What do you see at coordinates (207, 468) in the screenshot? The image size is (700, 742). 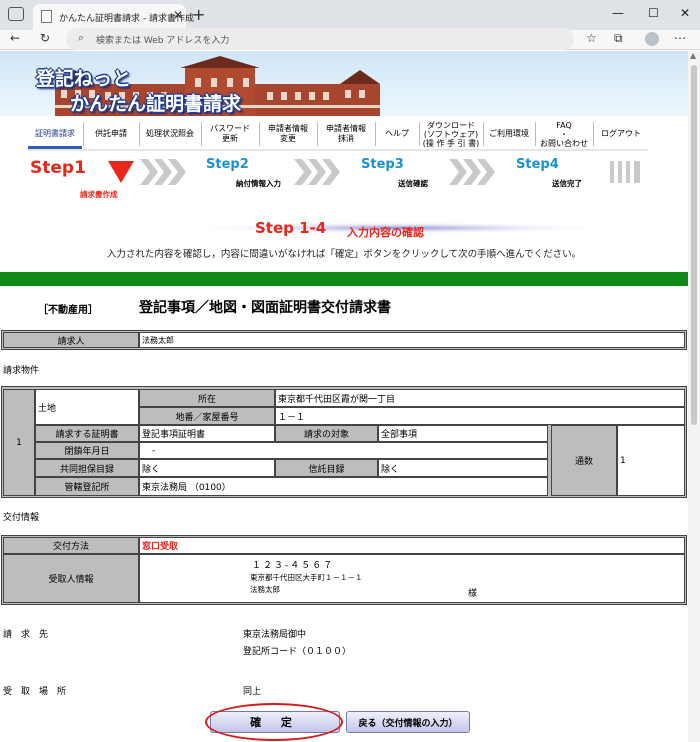 I see `collateral-list-value: 除く` at bounding box center [207, 468].